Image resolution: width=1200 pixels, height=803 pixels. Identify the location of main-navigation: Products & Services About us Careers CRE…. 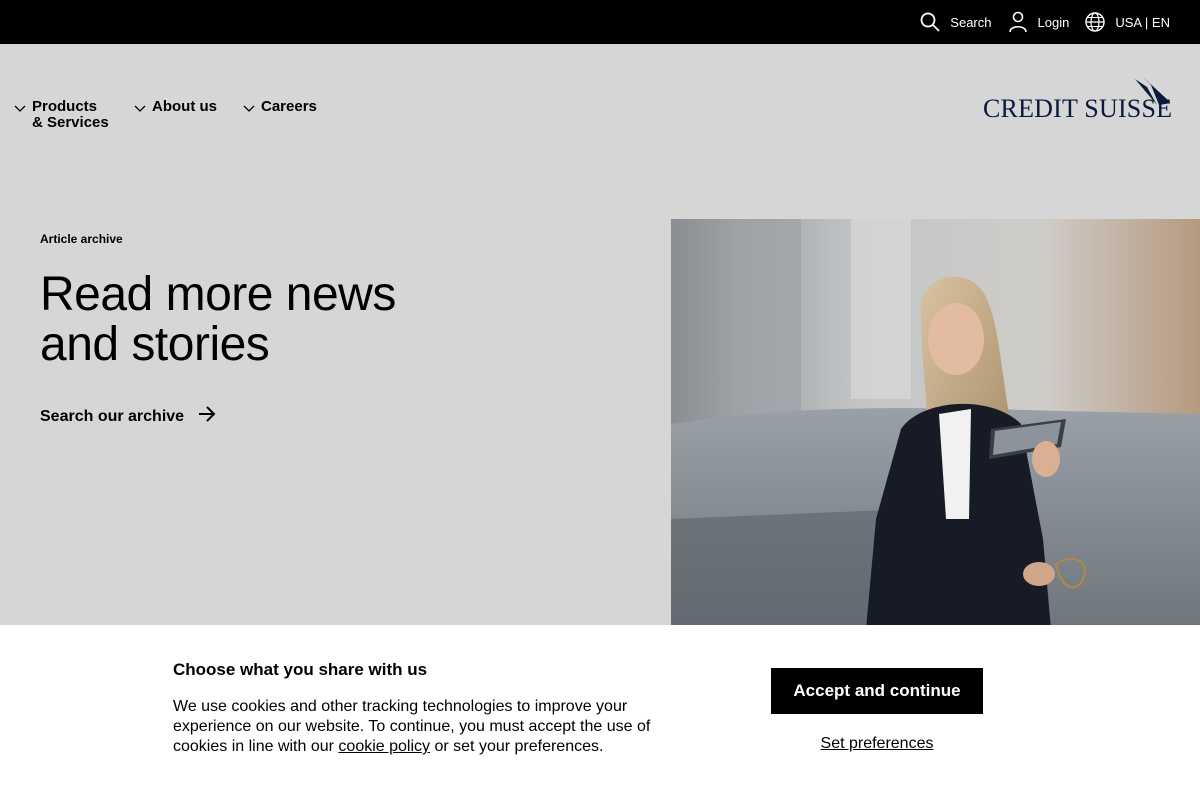
(600, 104).